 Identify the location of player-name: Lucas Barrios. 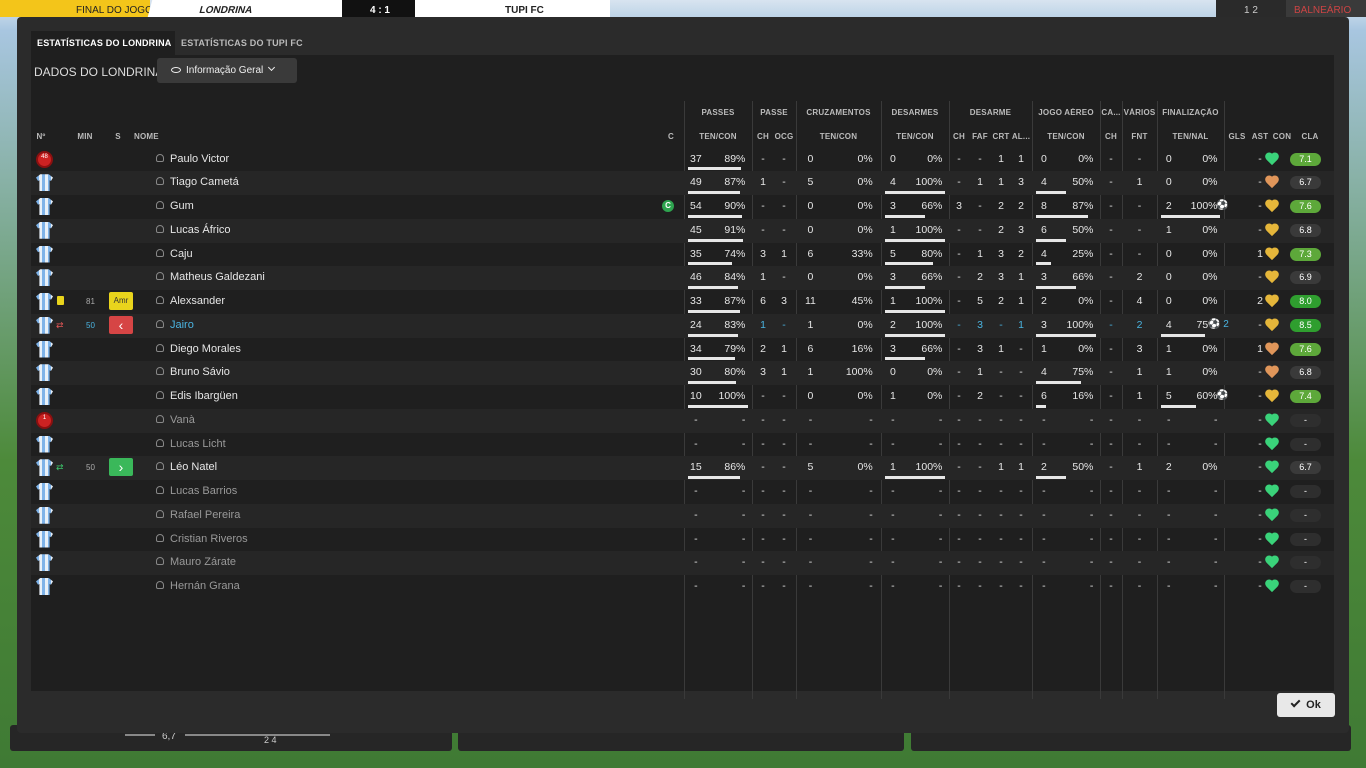
(196, 491).